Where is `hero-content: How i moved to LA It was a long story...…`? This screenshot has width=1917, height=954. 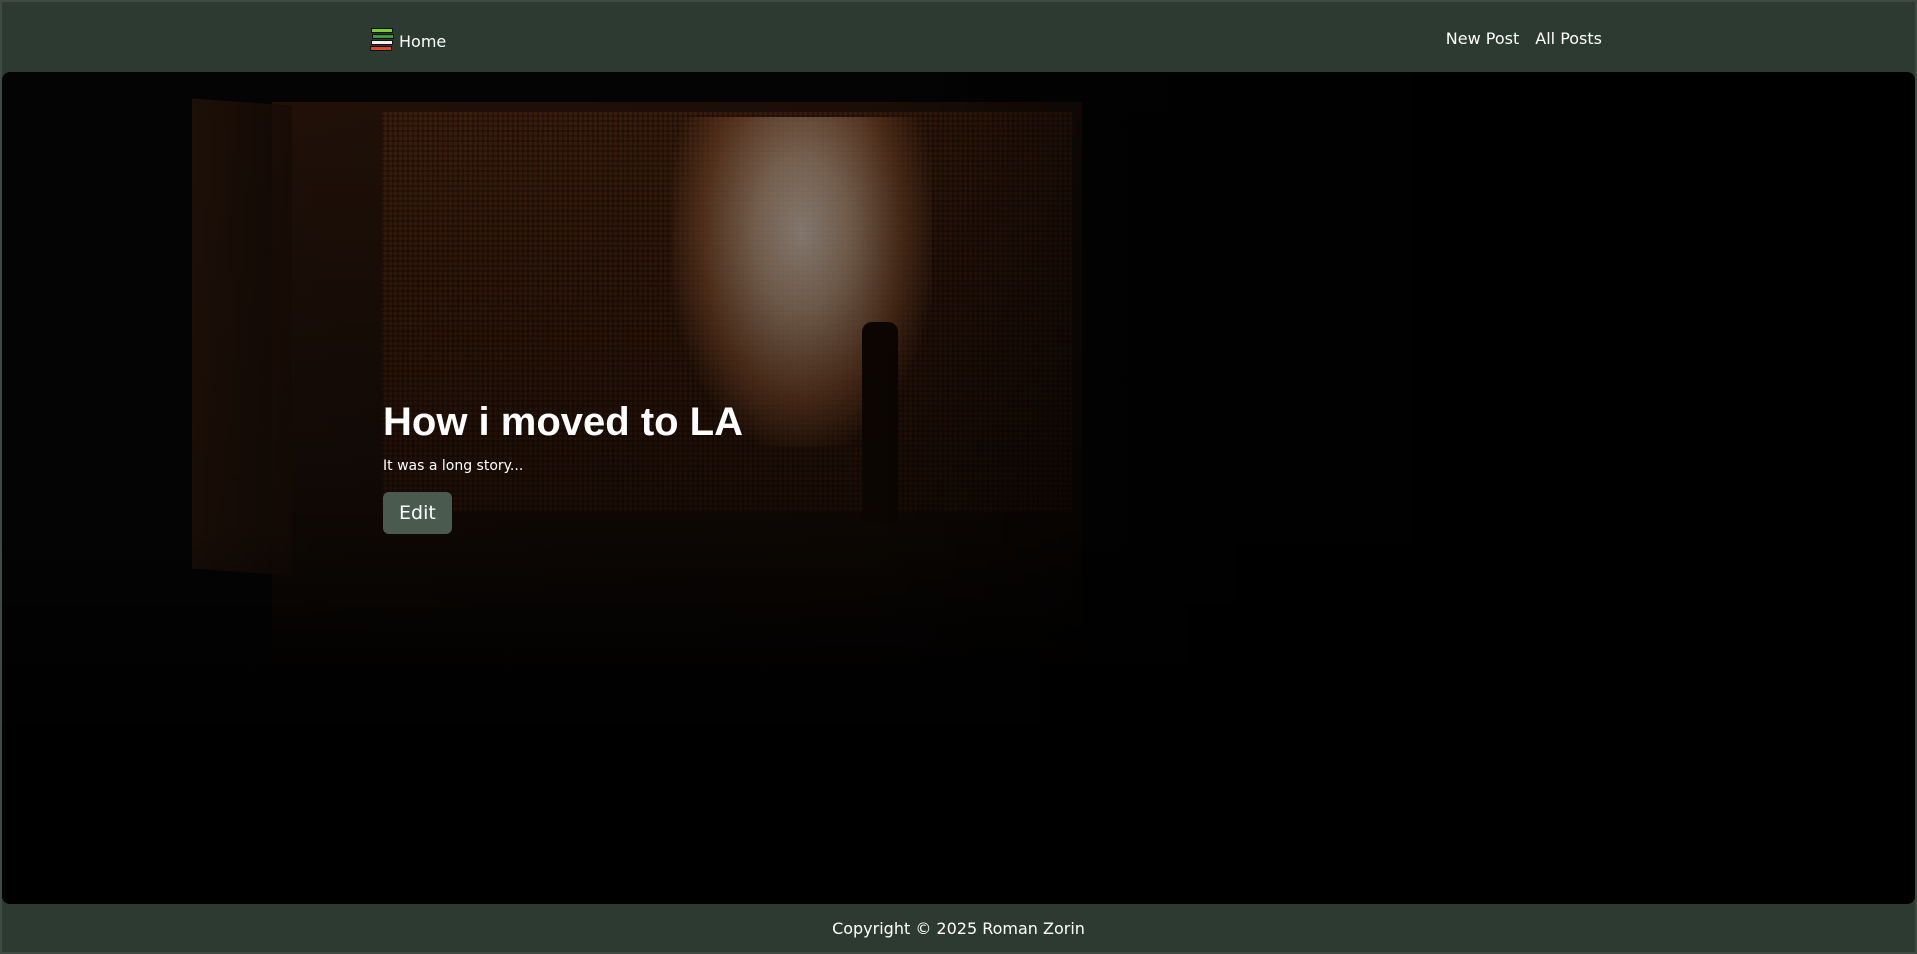 hero-content: How i moved to LA It was a long story...… is located at coordinates (563, 466).